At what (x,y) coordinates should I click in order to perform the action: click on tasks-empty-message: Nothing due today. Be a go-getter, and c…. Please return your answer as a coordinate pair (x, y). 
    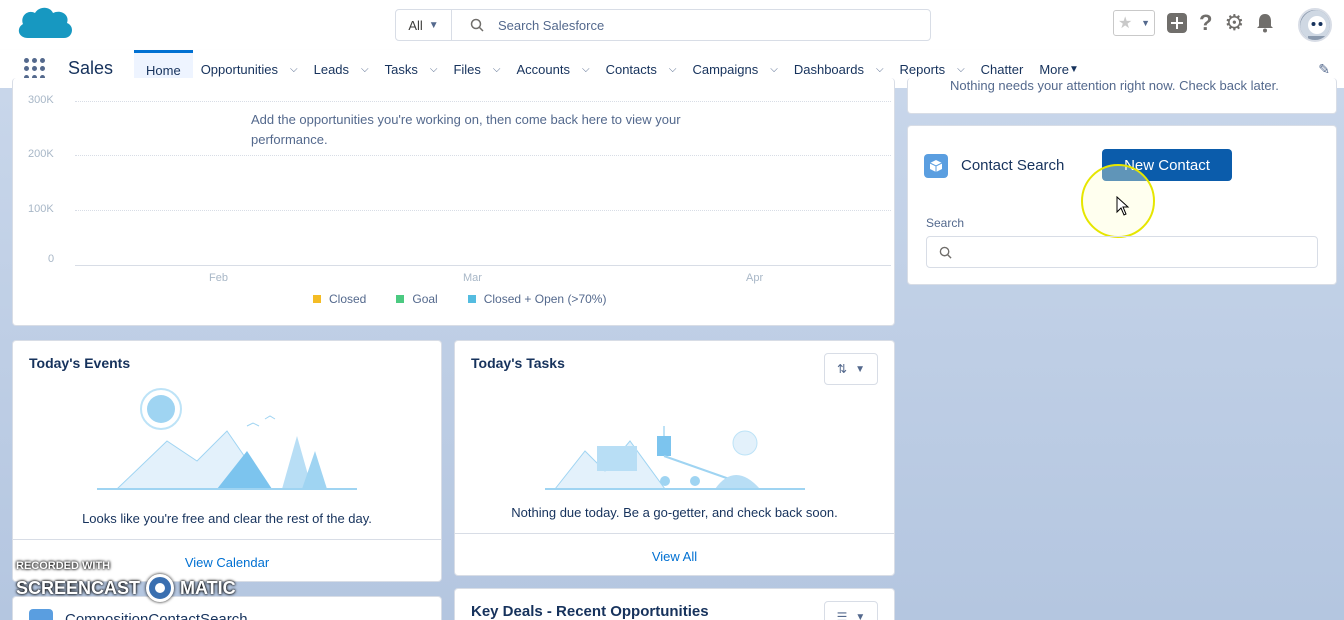
    Looking at the image, I should click on (674, 512).